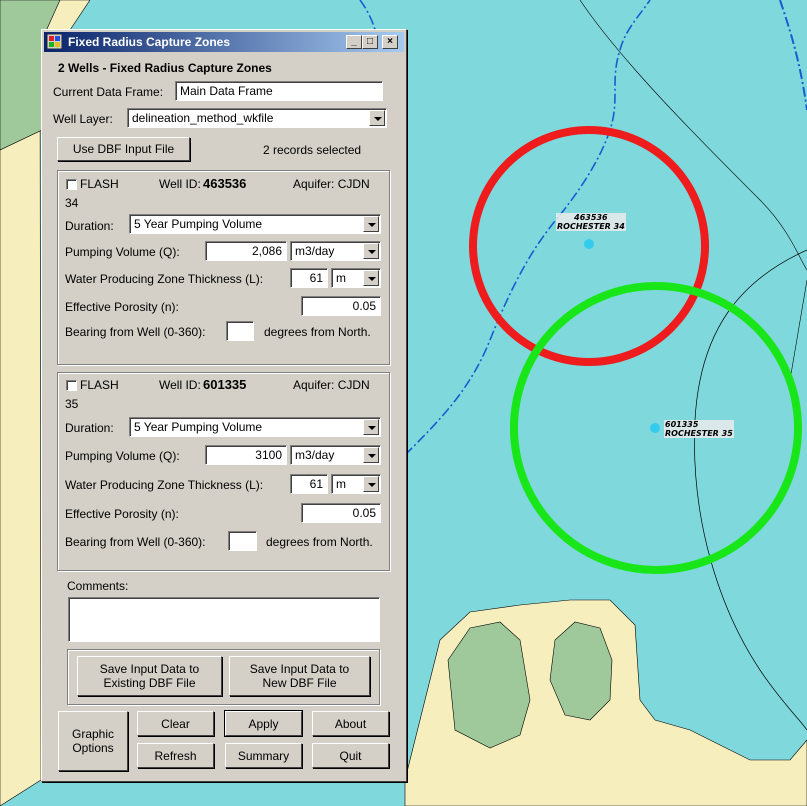 Image resolution: width=807 pixels, height=806 pixels. Describe the element at coordinates (263, 755) in the screenshot. I see `summary-button: Summary` at that location.